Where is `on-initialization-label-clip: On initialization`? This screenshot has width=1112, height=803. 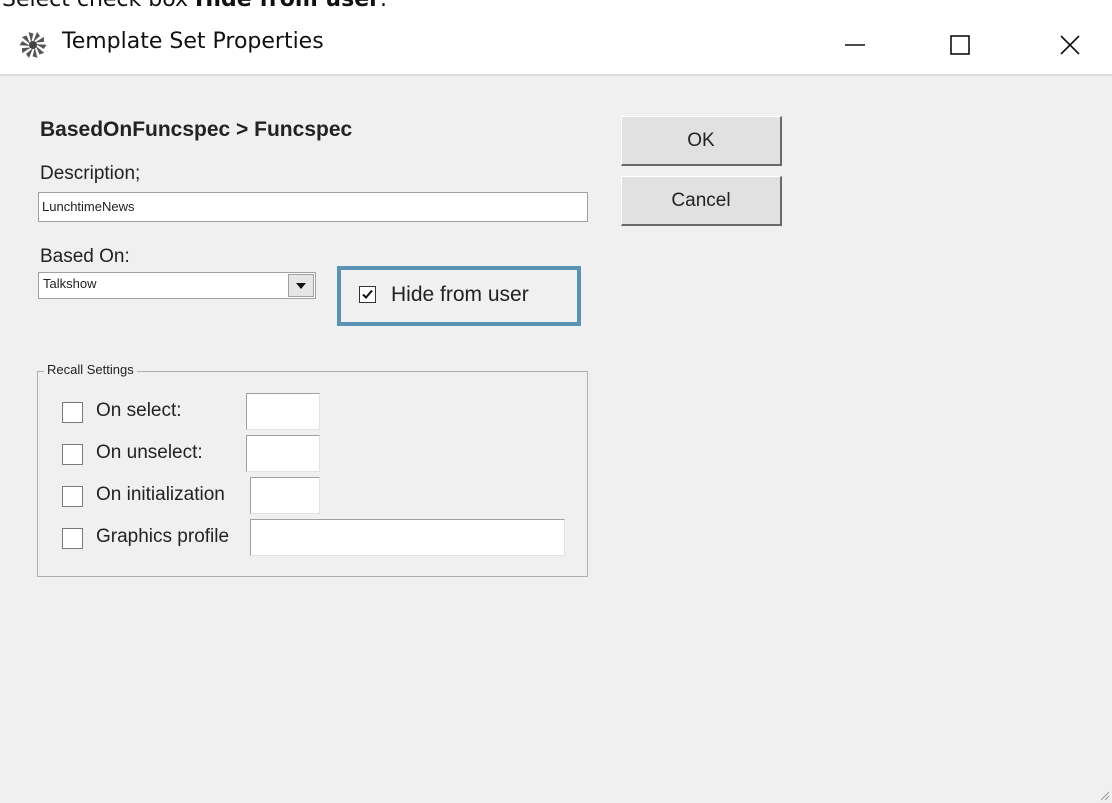
on-initialization-label-clip: On initialization is located at coordinates (171, 495).